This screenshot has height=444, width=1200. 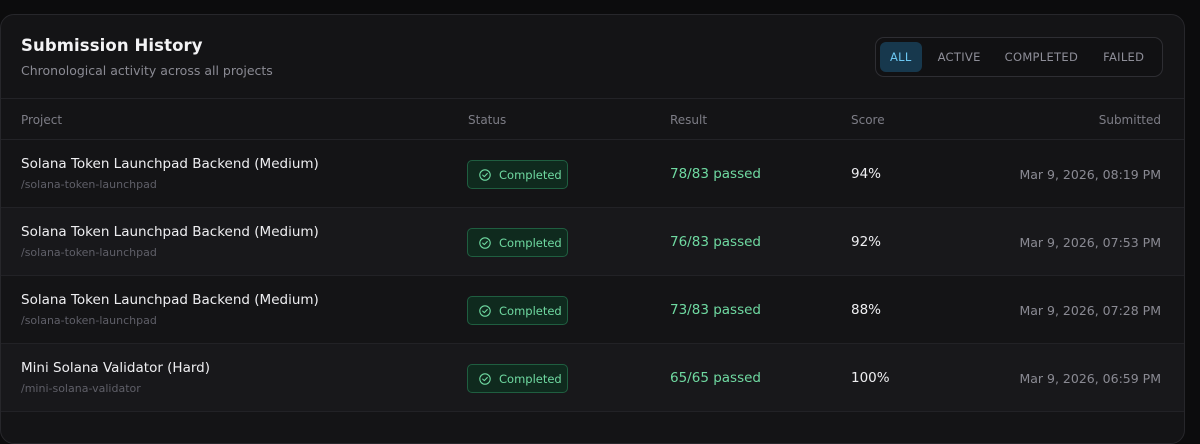 What do you see at coordinates (866, 174) in the screenshot?
I see `score-value: 94%` at bounding box center [866, 174].